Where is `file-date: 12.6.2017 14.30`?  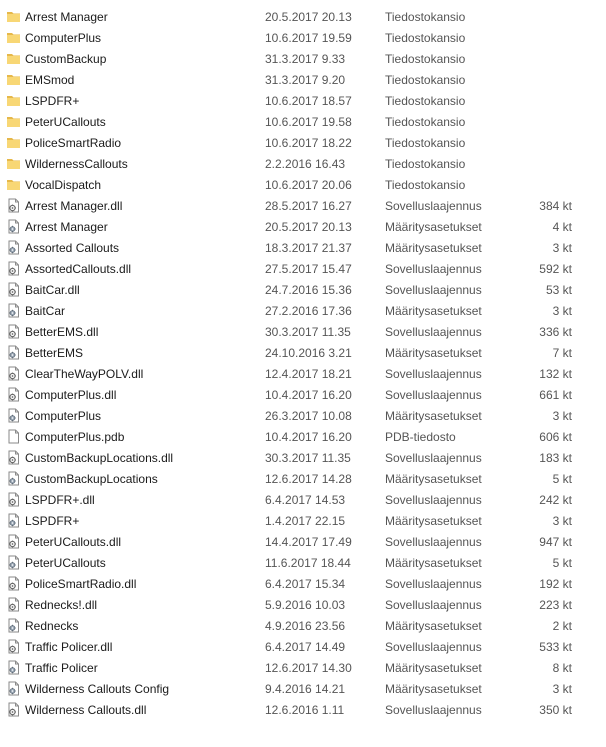 file-date: 12.6.2017 14.30 is located at coordinates (308, 668).